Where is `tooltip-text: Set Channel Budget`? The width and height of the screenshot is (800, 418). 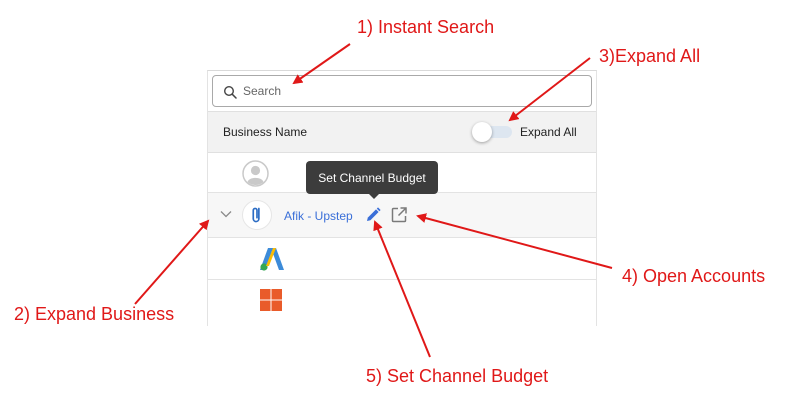 tooltip-text: Set Channel Budget is located at coordinates (372, 177).